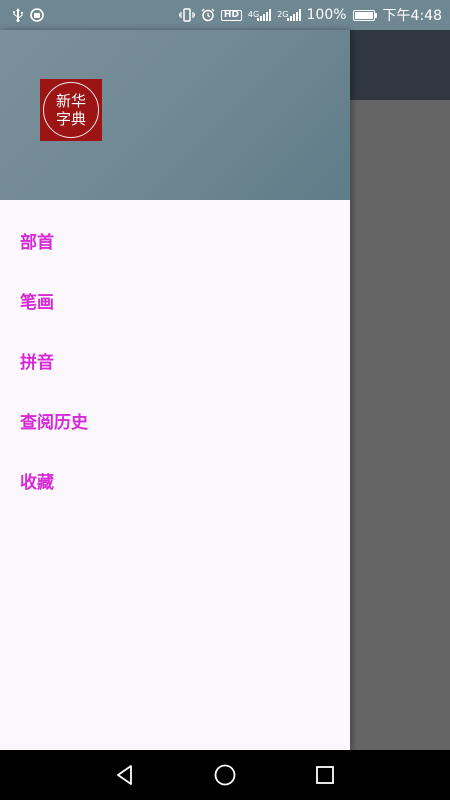 Image resolution: width=450 pixels, height=800 pixels. What do you see at coordinates (175, 240) in the screenshot?
I see `menu-item-radical: 部首` at bounding box center [175, 240].